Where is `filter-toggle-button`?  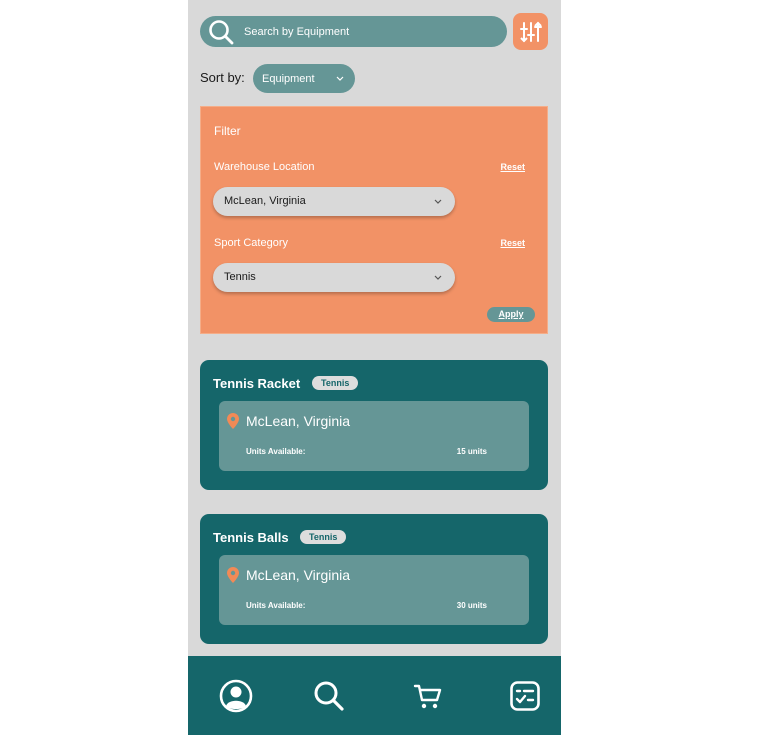 filter-toggle-button is located at coordinates (530, 31).